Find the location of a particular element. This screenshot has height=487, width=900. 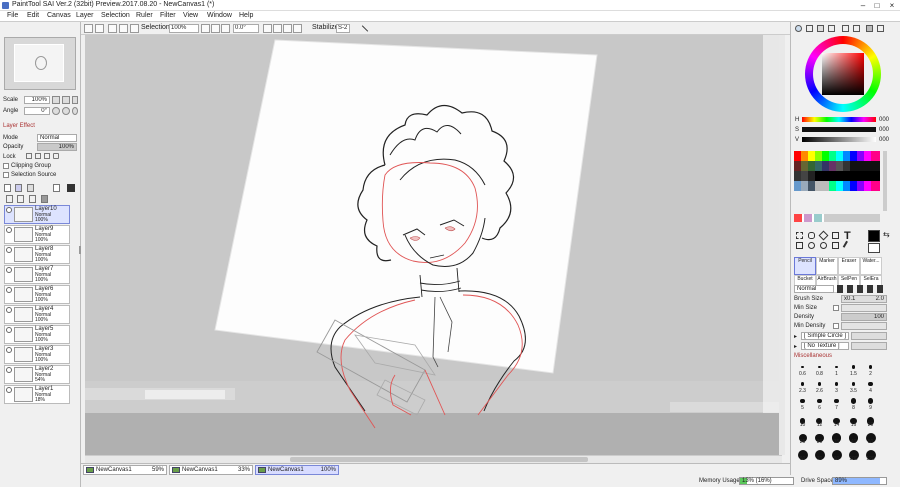

brush-size-preset: 20 is located at coordinates (870, 421).